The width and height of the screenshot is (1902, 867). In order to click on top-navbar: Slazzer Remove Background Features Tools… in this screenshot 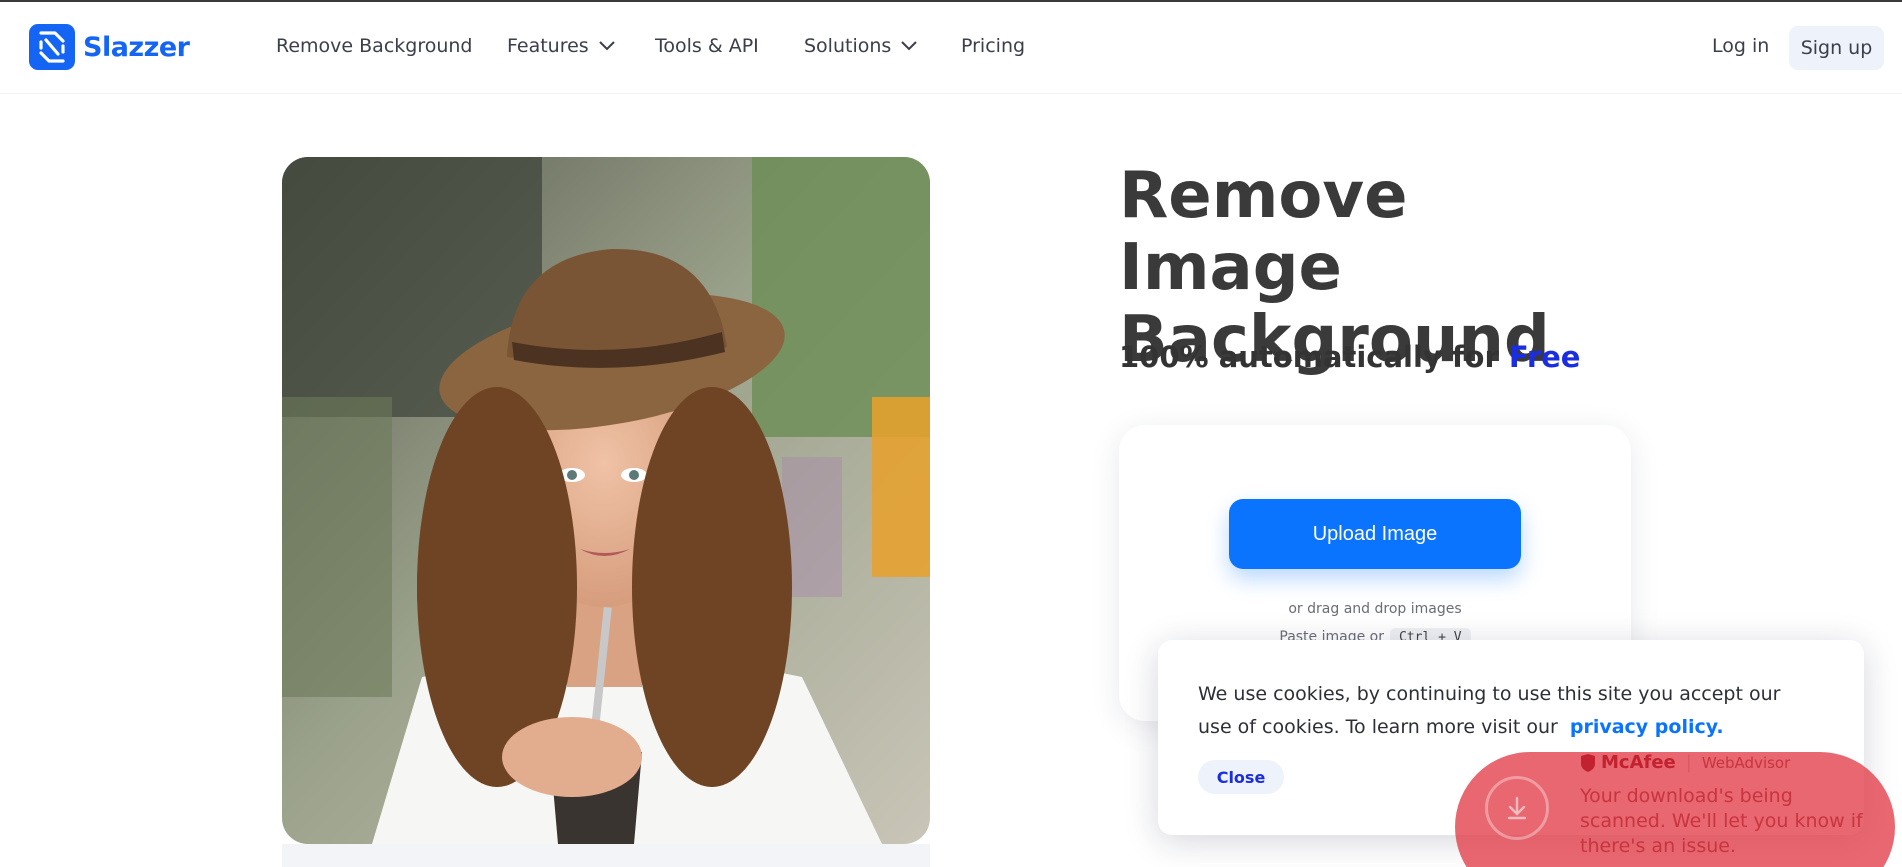, I will do `click(951, 48)`.